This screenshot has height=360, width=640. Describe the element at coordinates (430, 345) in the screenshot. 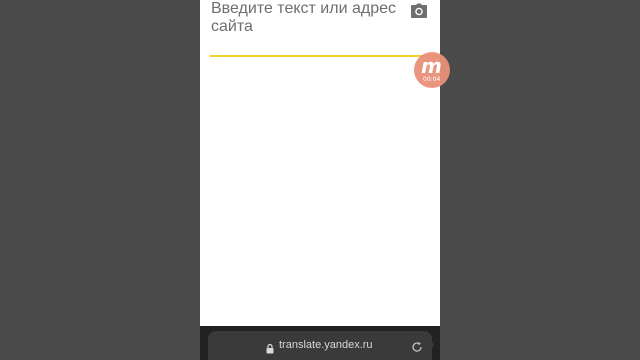

I see `tab-switcher-notch` at that location.